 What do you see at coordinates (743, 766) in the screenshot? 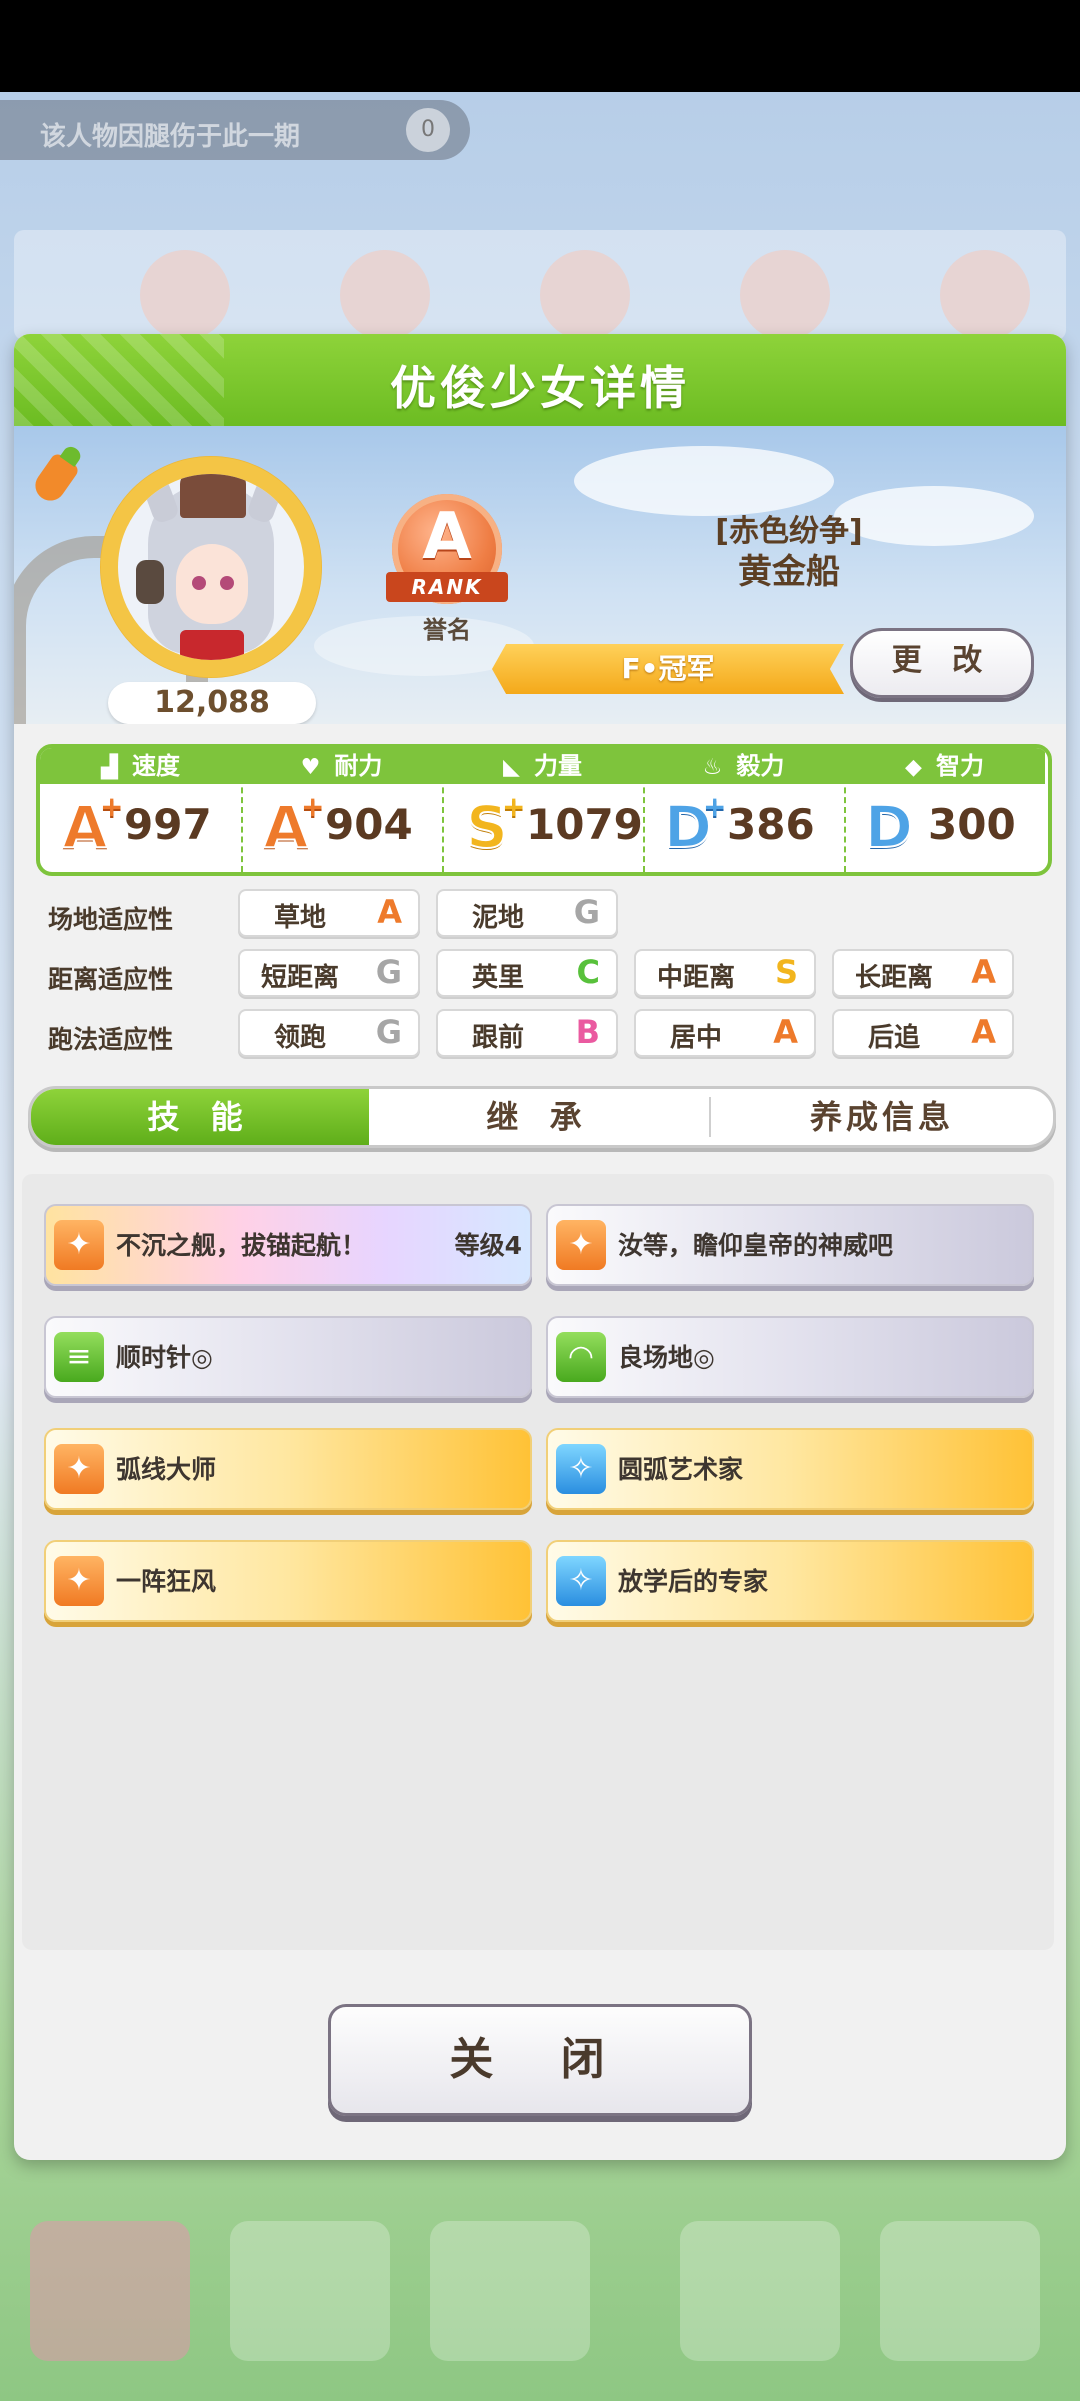
I see `stat-header: ♨ 毅力` at bounding box center [743, 766].